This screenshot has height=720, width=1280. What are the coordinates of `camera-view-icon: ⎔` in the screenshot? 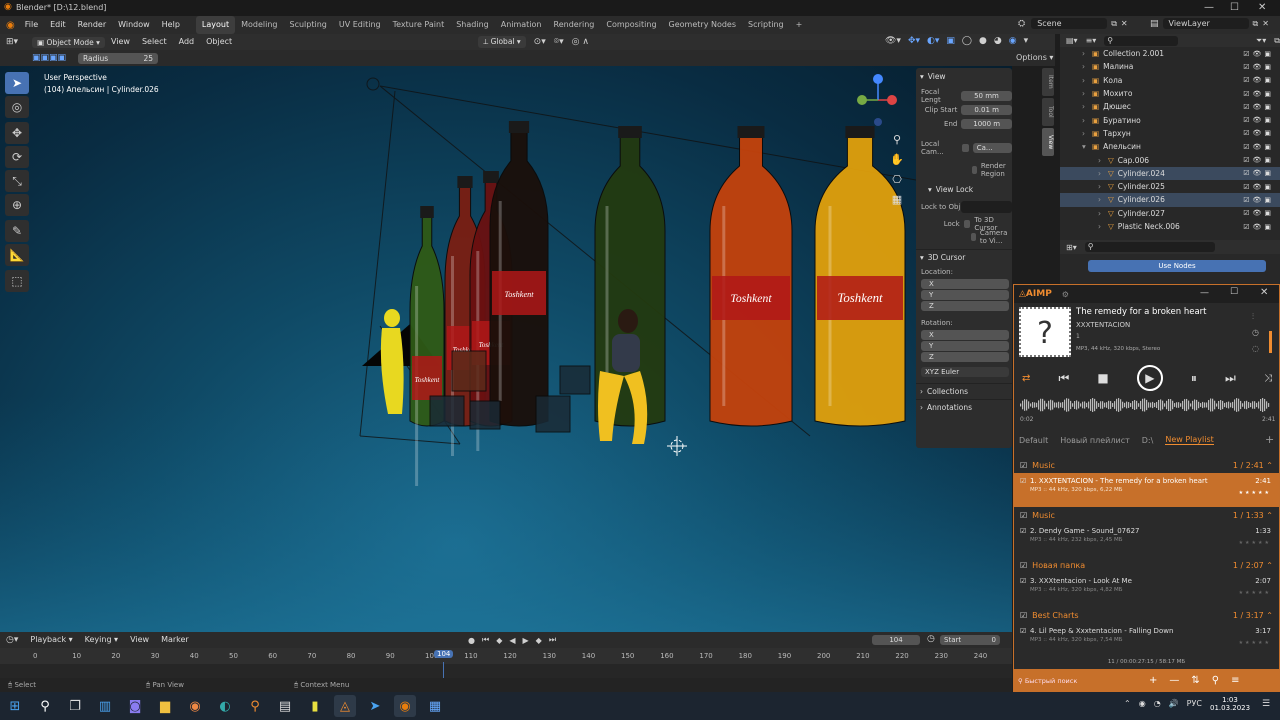 It's located at (897, 180).